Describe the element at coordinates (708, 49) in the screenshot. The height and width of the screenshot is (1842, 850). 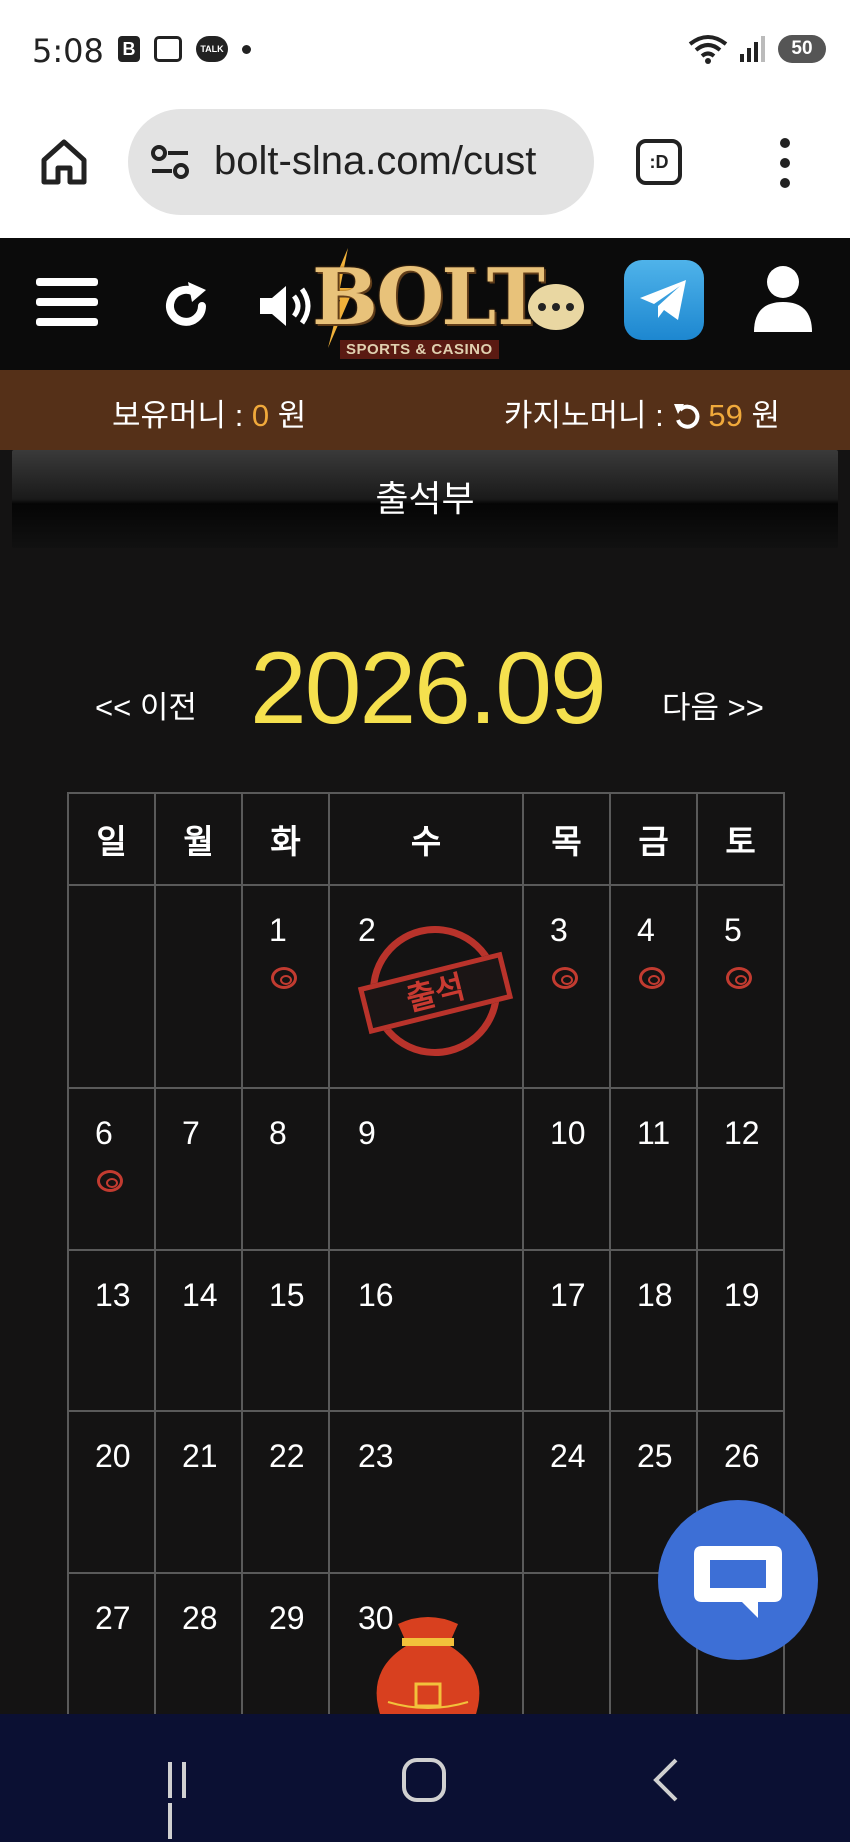
I see `wifi-icon` at that location.